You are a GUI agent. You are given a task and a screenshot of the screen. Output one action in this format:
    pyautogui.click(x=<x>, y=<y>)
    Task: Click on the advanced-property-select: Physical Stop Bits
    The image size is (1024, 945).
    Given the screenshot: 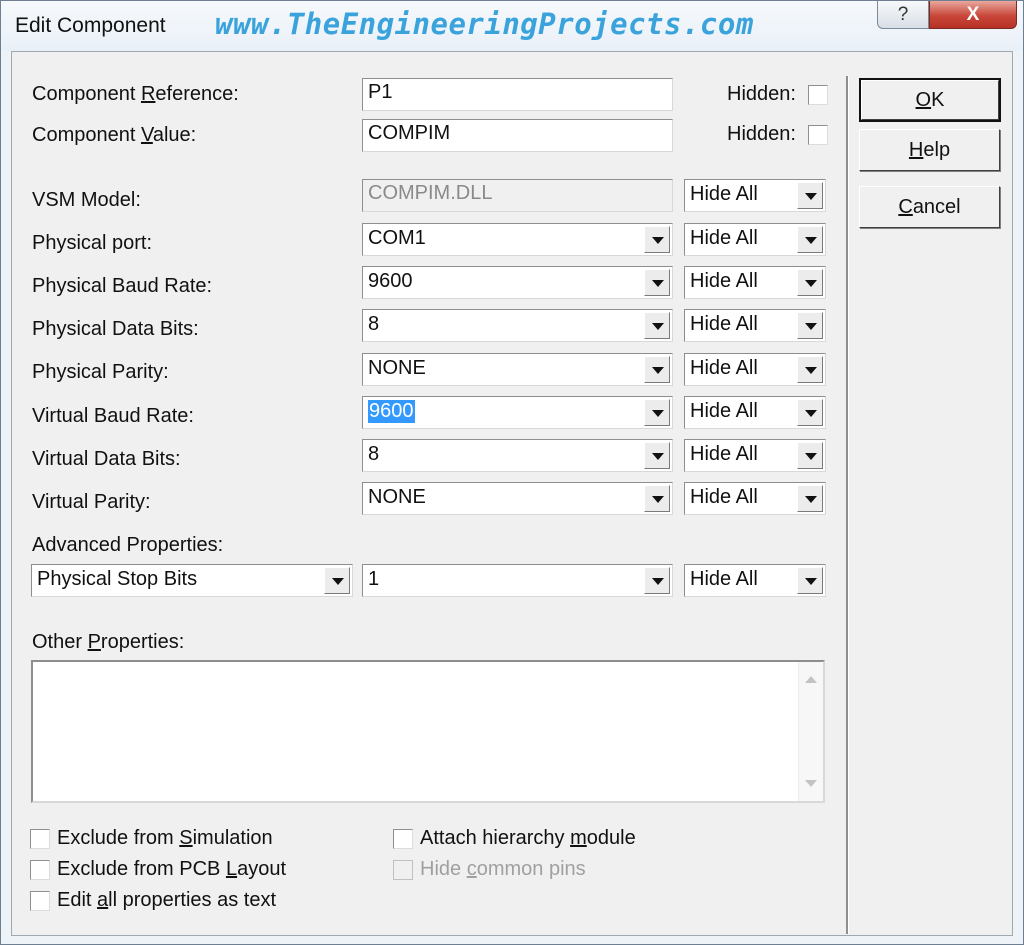 What is the action you would take?
    pyautogui.click(x=192, y=580)
    